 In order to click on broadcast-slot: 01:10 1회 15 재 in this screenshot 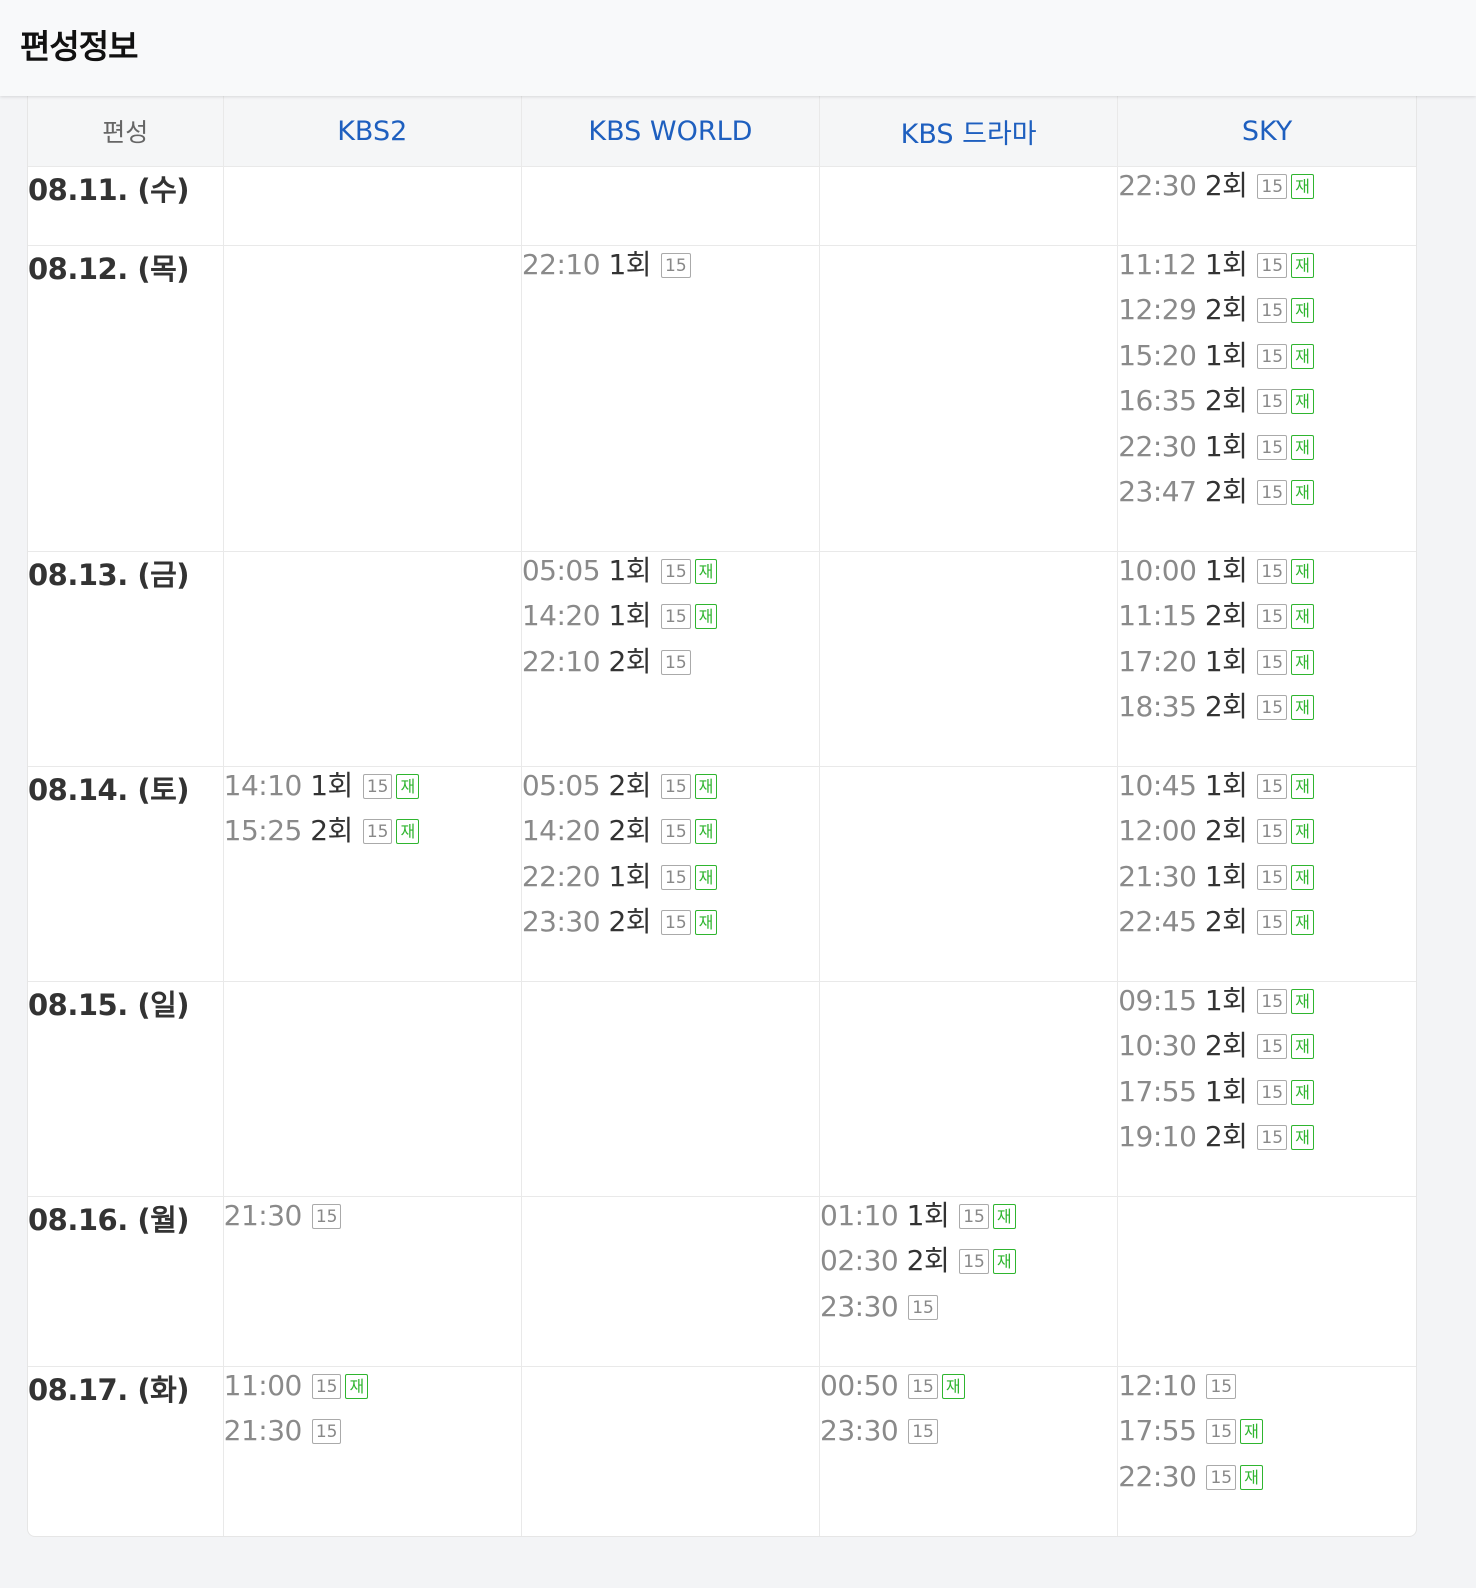, I will do `click(968, 1219)`.